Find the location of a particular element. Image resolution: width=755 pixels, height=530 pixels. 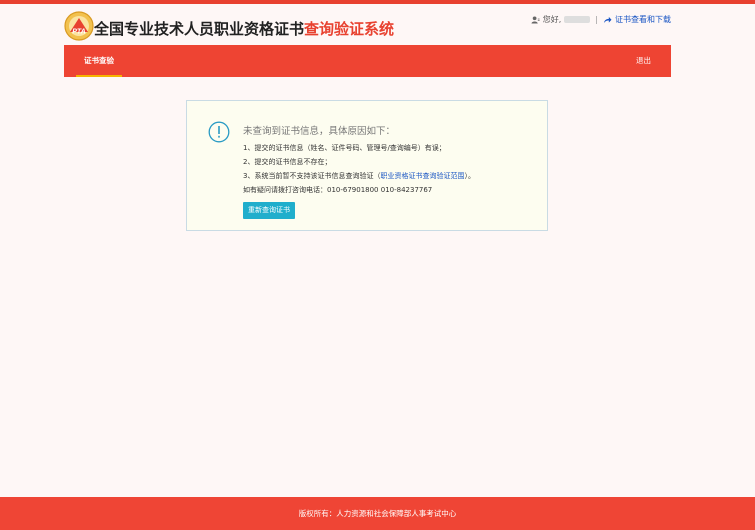

site-title: 全国专业技术人员职业资格证书查询验证系统 is located at coordinates (244, 29).